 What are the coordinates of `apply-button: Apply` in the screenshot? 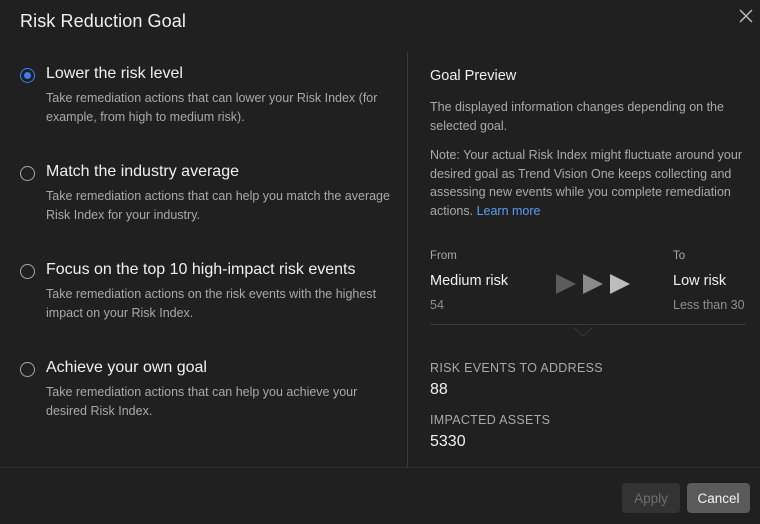 It's located at (651, 498).